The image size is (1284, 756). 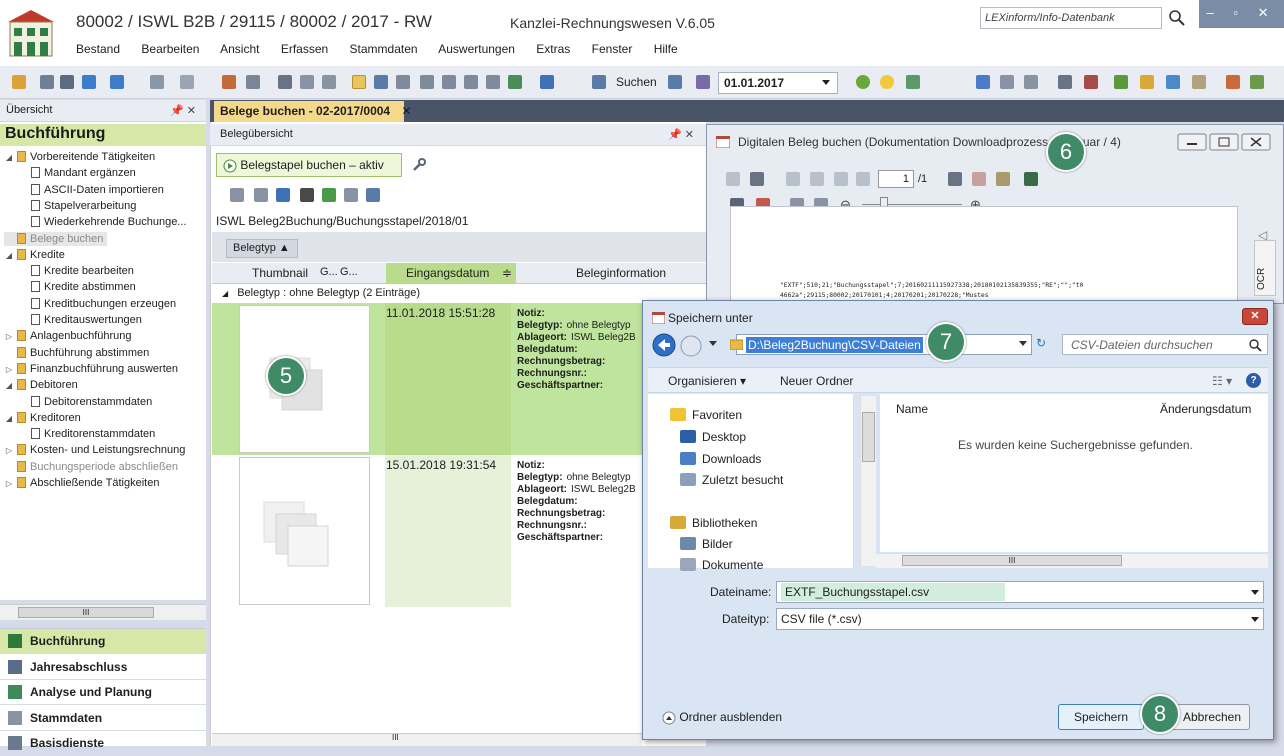 What do you see at coordinates (459, 294) in the screenshot?
I see `group-row: ◢ Belegtyp : ohne Belegtyp (2 Einträge)` at bounding box center [459, 294].